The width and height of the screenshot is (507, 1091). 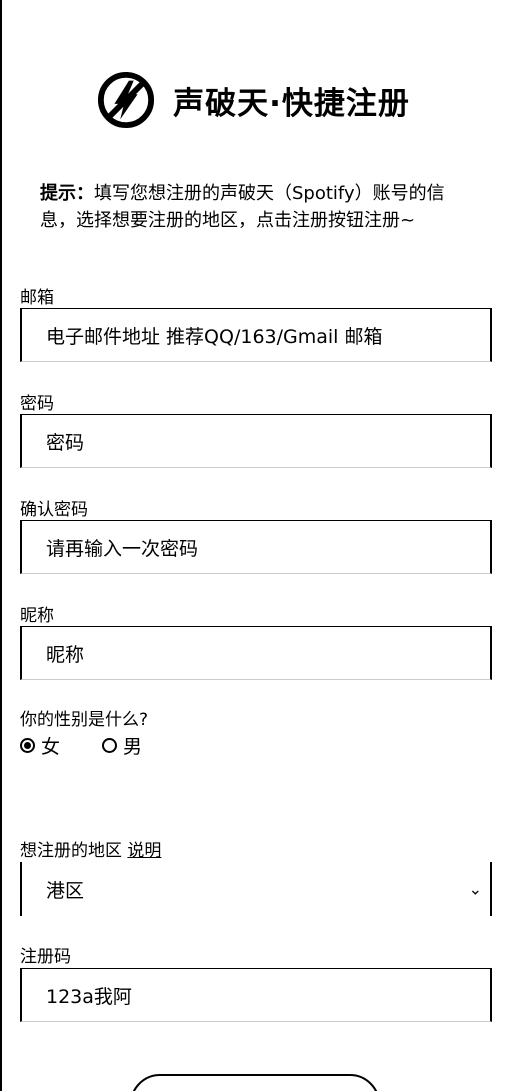 I want to click on registration-code-field: 123a我阿, so click(x=256, y=995).